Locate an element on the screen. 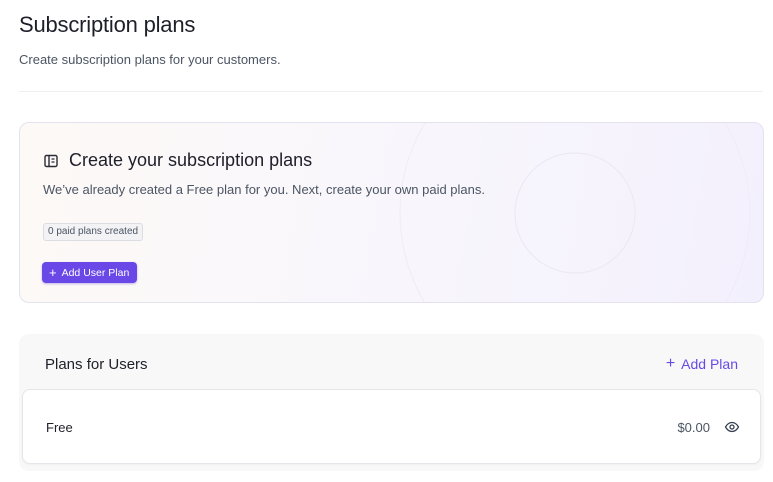 This screenshot has height=482, width=773. page-title: Subscription plans is located at coordinates (107, 24).